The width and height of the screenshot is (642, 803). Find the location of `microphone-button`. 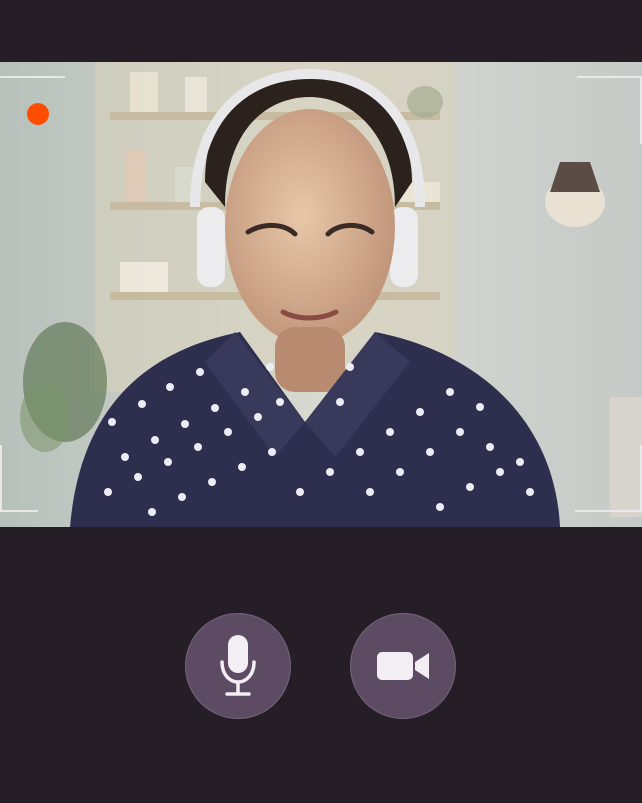

microphone-button is located at coordinates (238, 666).